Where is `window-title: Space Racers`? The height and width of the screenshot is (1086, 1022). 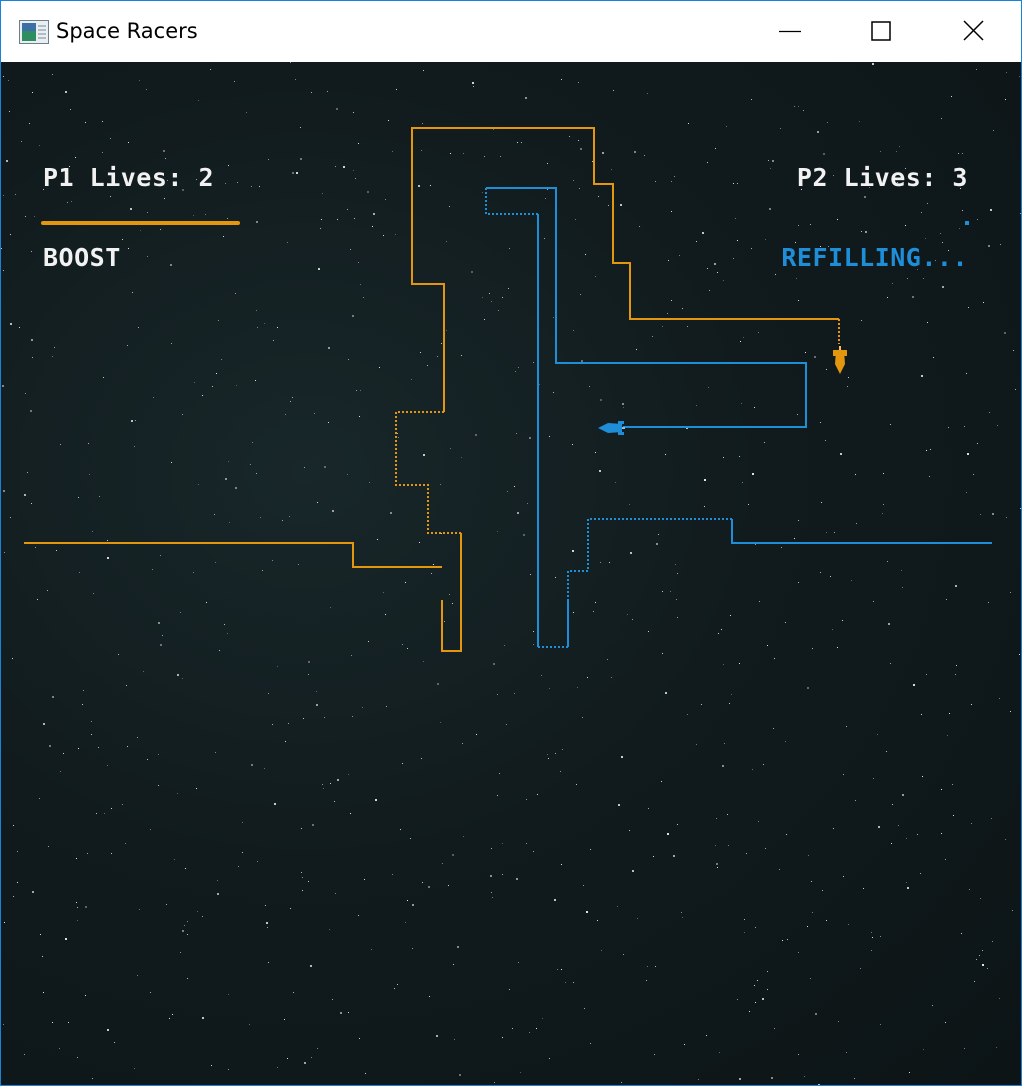 window-title: Space Racers is located at coordinates (127, 31).